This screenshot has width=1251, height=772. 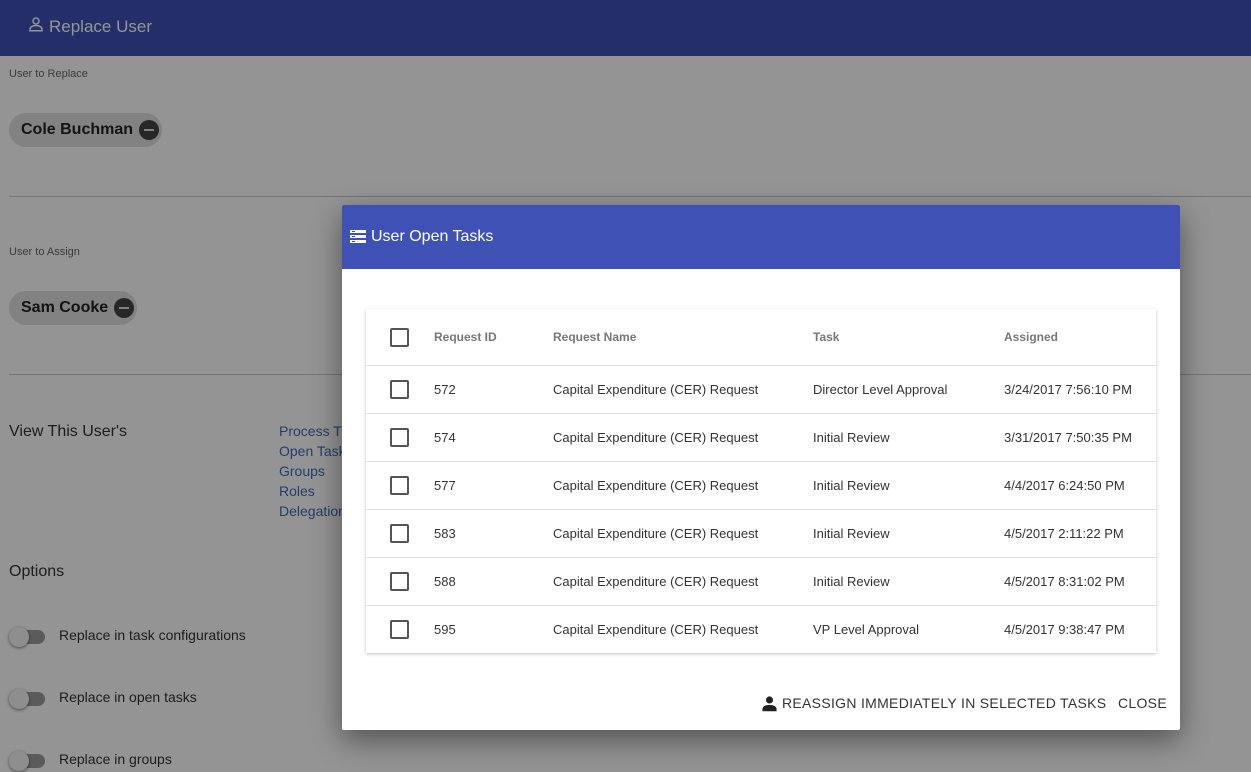 What do you see at coordinates (1142, 703) in the screenshot?
I see `close-button: CLOSE` at bounding box center [1142, 703].